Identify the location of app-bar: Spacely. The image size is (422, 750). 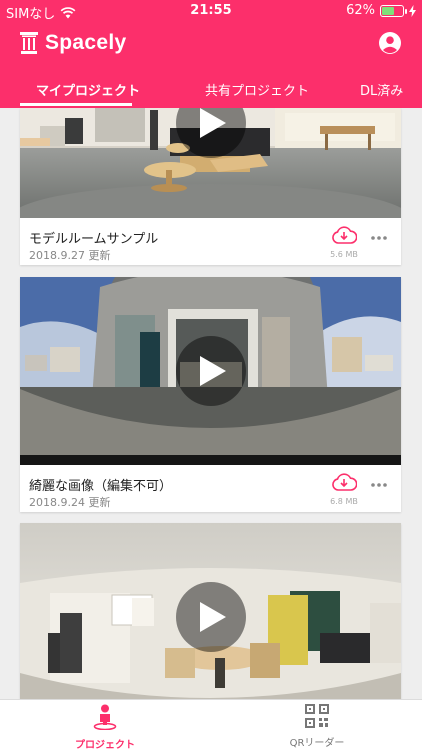
(211, 45).